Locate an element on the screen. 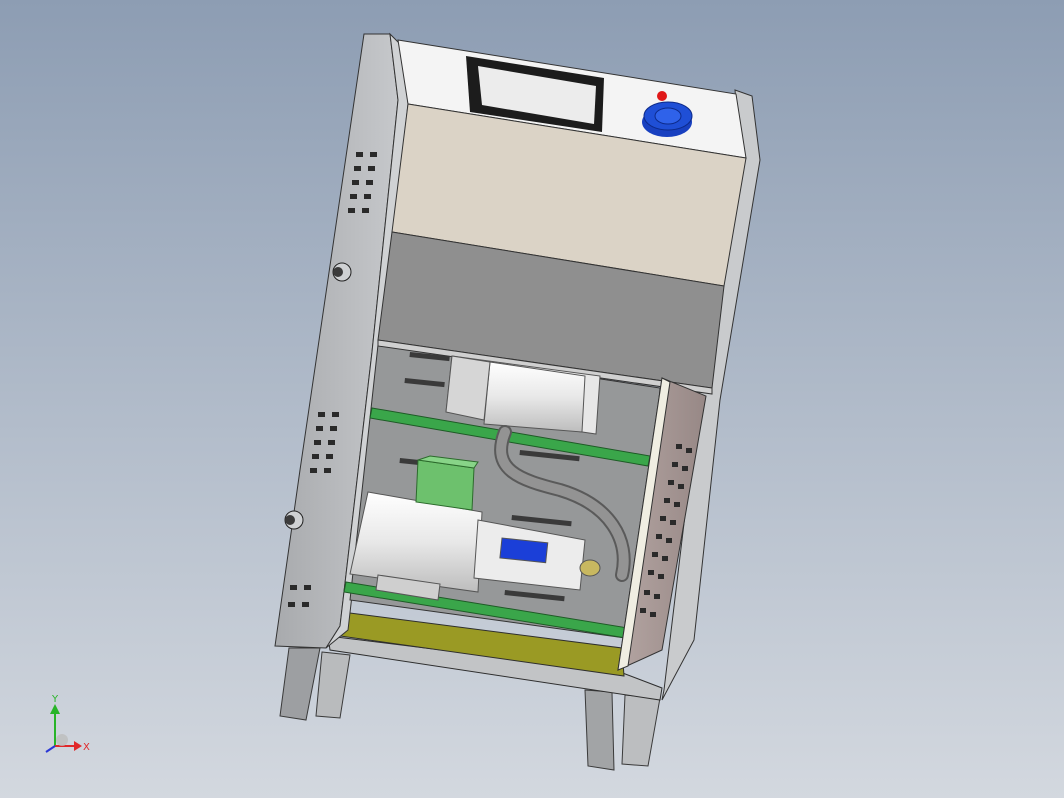 This screenshot has width=1064, height=798. control-knob is located at coordinates (667, 119).